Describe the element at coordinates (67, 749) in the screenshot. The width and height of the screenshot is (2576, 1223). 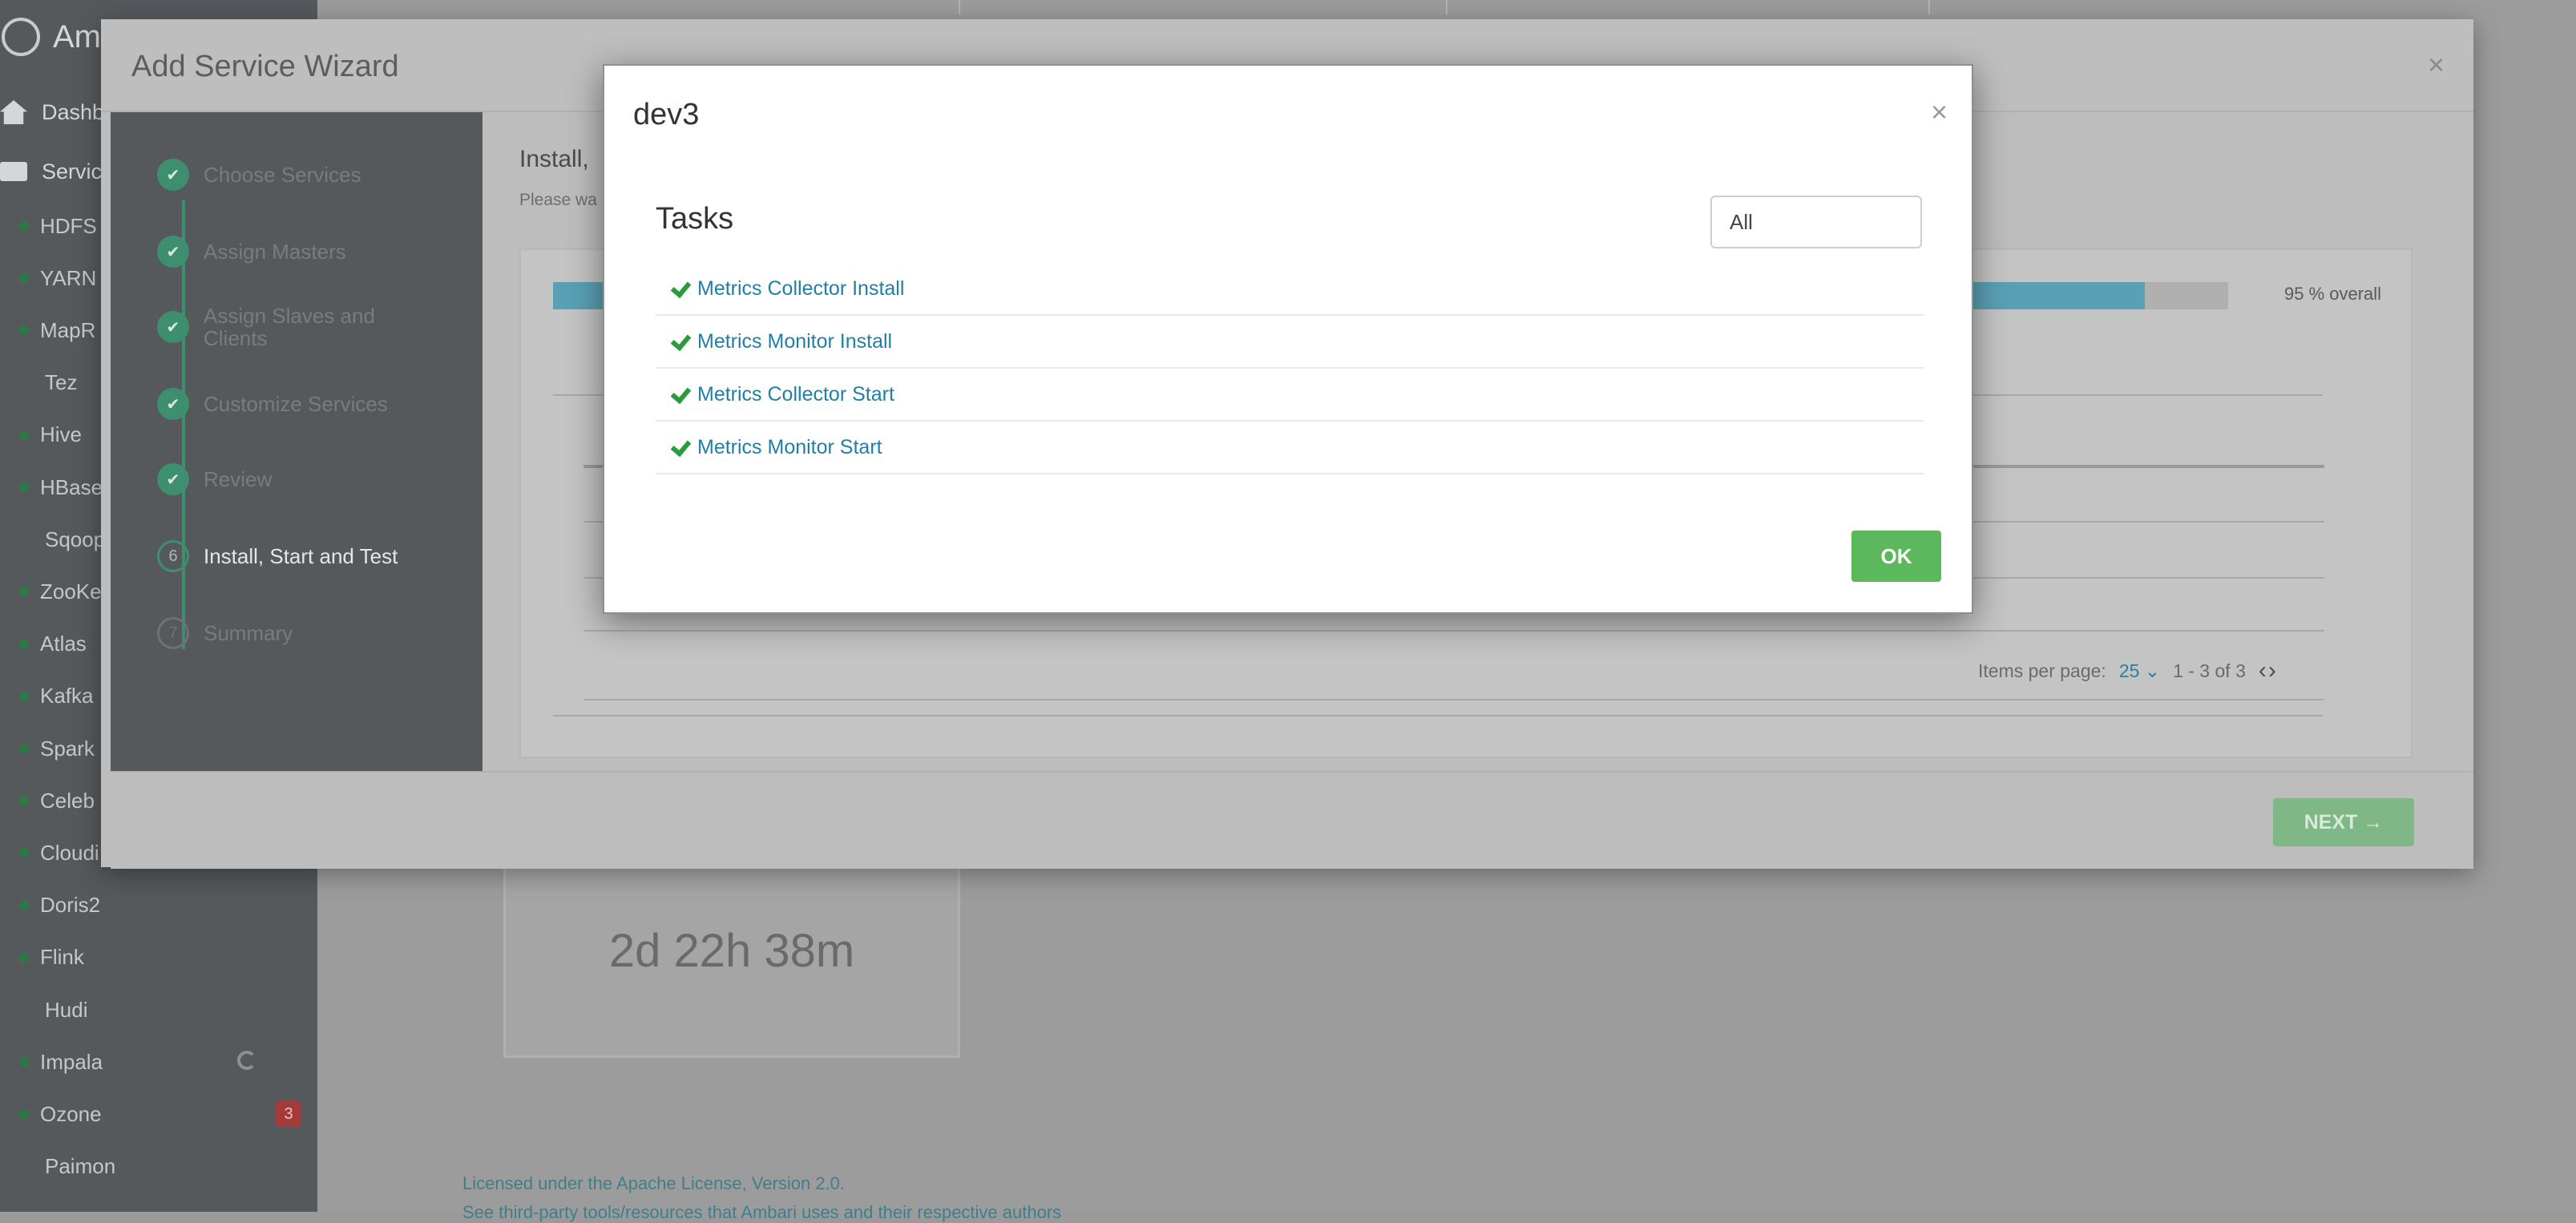
I see `sidebar-item-label: Spark` at that location.